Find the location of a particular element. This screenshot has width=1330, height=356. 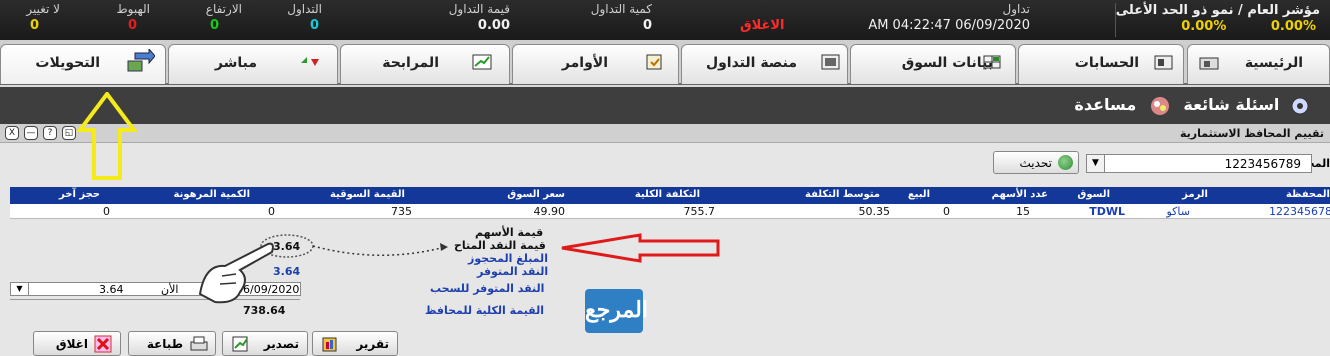

market-data-icon is located at coordinates (992, 62).